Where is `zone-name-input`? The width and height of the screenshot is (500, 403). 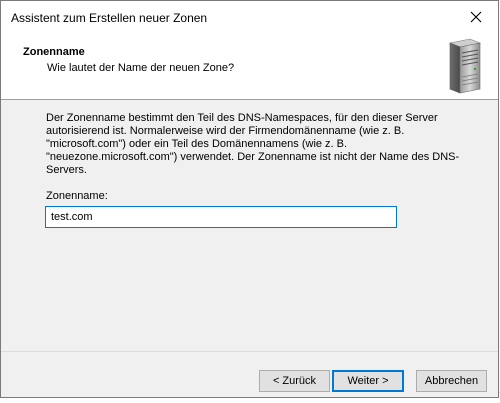 zone-name-input is located at coordinates (221, 217).